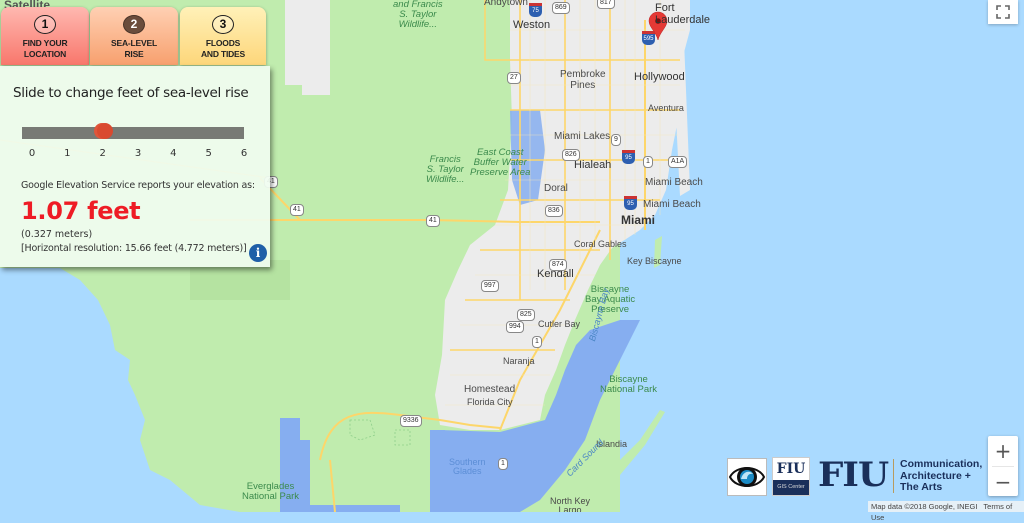 This screenshot has width=1024, height=523. What do you see at coordinates (791, 487) in the screenshot?
I see `gis-logo-bottom: GIS Center` at bounding box center [791, 487].